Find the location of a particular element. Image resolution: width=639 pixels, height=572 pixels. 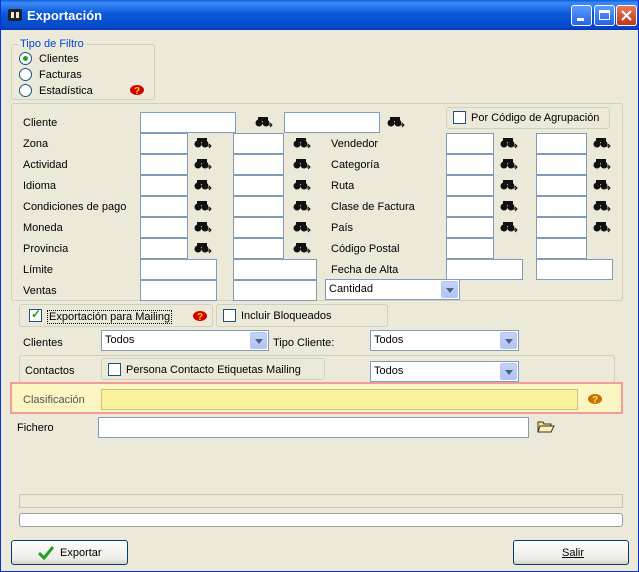

clase-factura-label: Clase de Factura is located at coordinates (373, 207).